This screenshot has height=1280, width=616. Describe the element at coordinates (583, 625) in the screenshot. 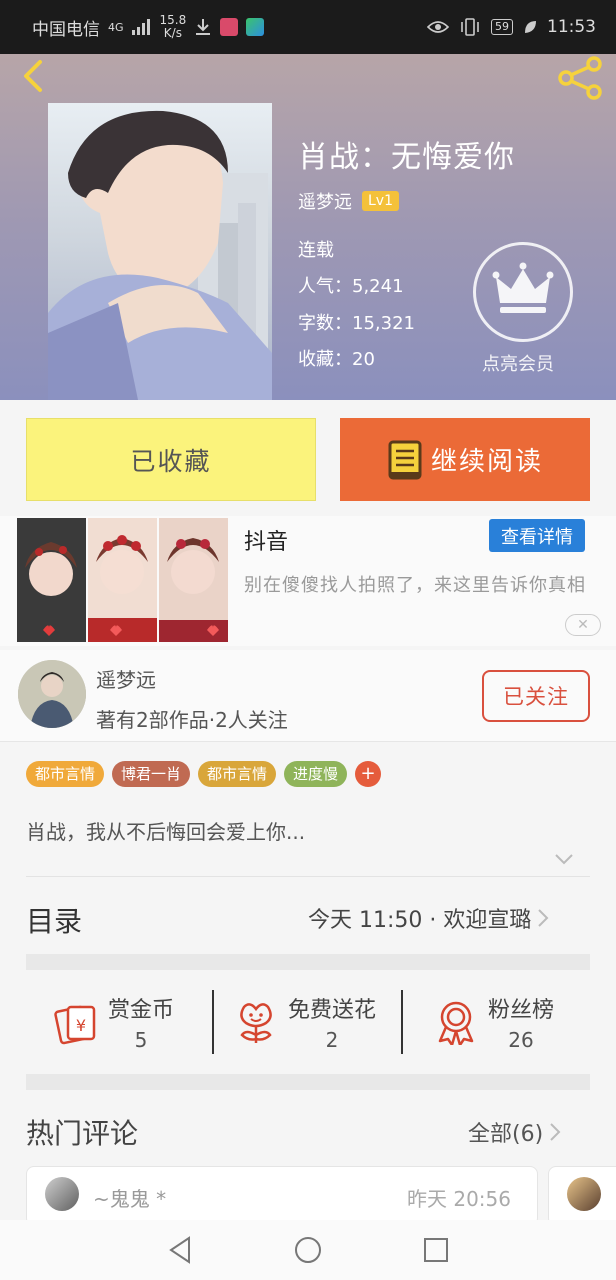

I see `ad-close-button: ✕` at that location.